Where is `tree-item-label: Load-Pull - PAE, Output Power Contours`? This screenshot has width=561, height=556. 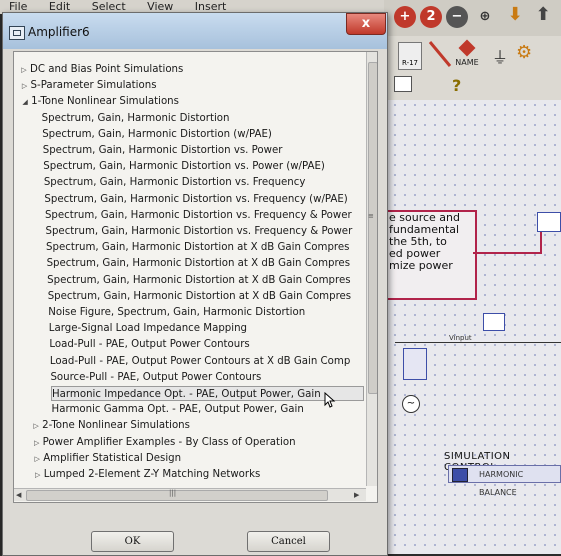
tree-item-label: Load-Pull - PAE, Output Power Contours is located at coordinates (149, 345).